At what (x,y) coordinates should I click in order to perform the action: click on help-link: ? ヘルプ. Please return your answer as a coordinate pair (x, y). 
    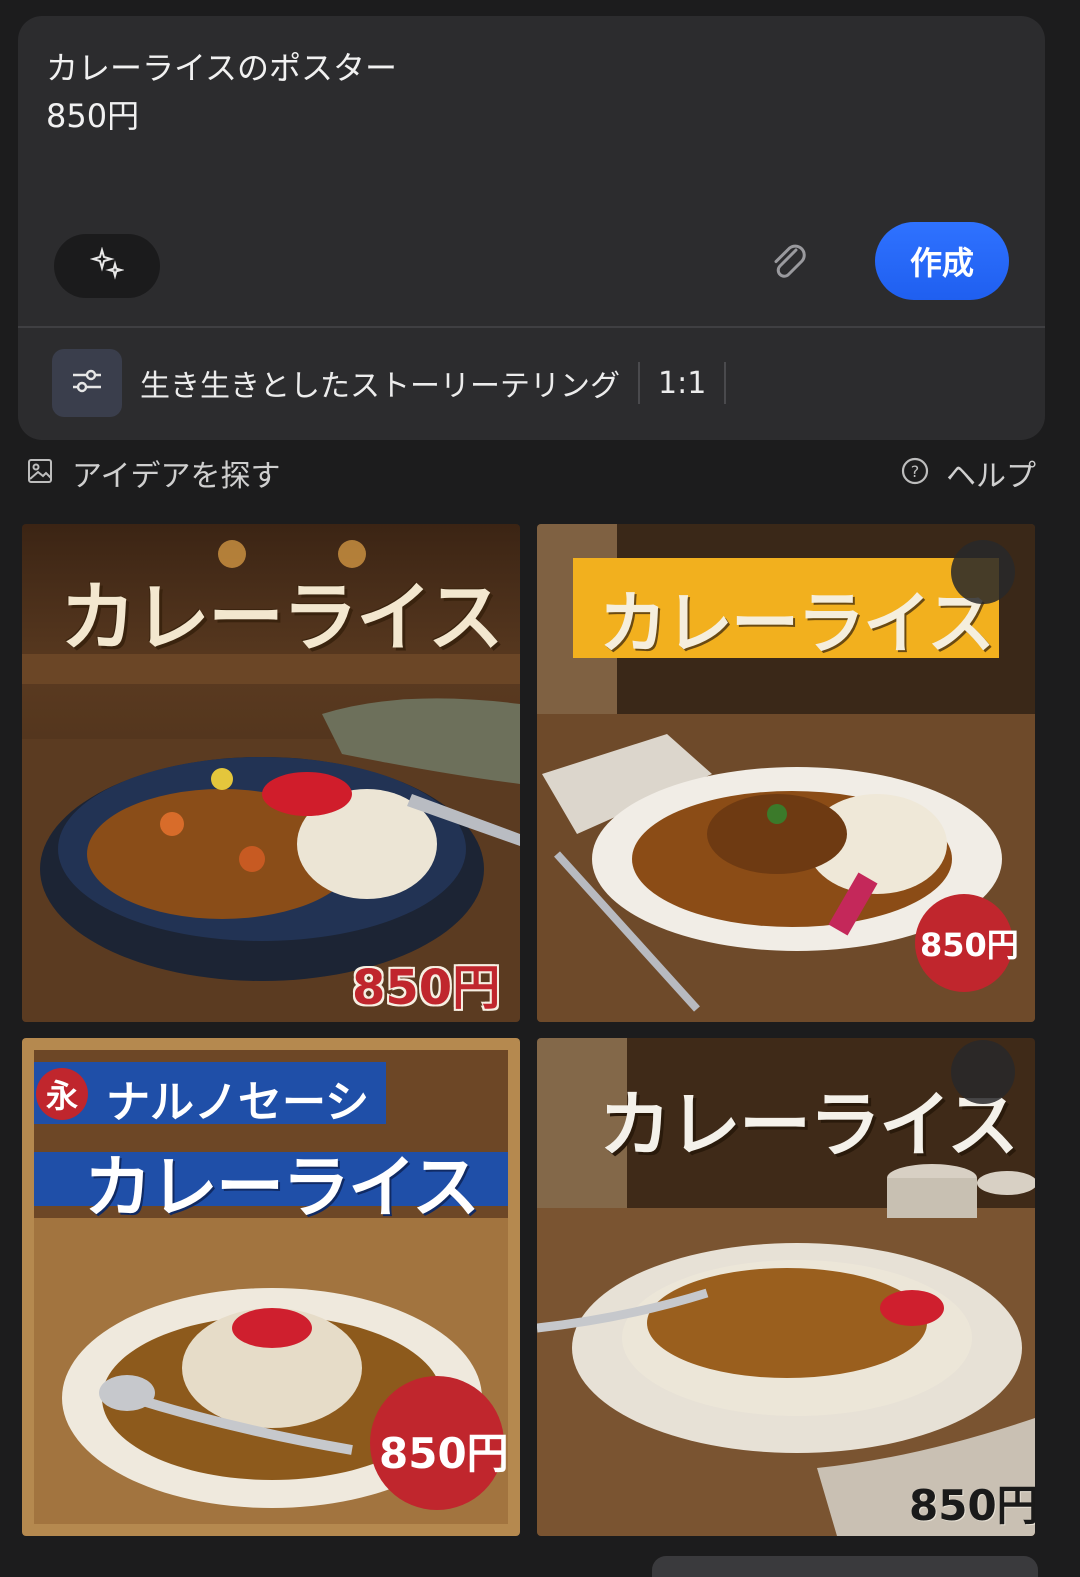
    Looking at the image, I should click on (968, 473).